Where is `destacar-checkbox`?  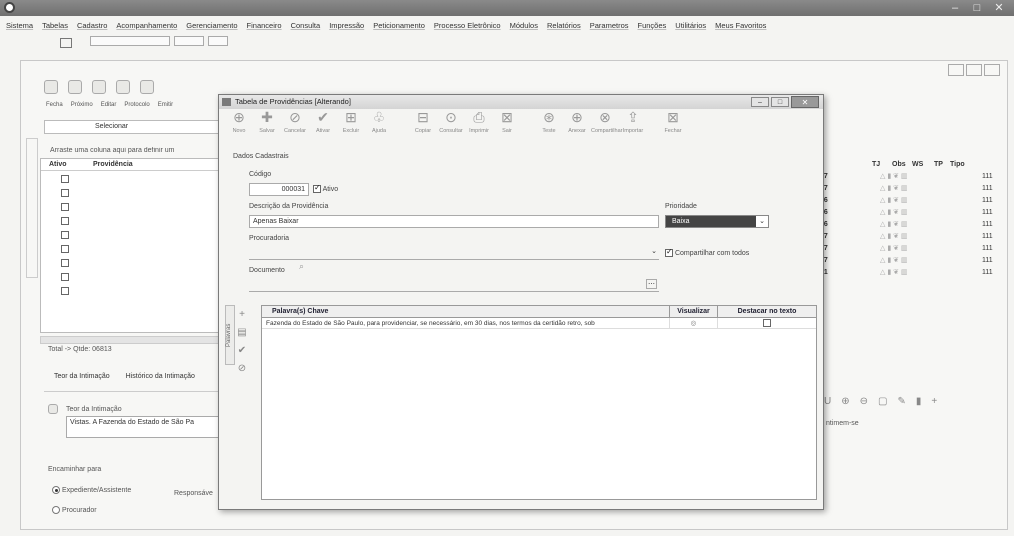 destacar-checkbox is located at coordinates (767, 323).